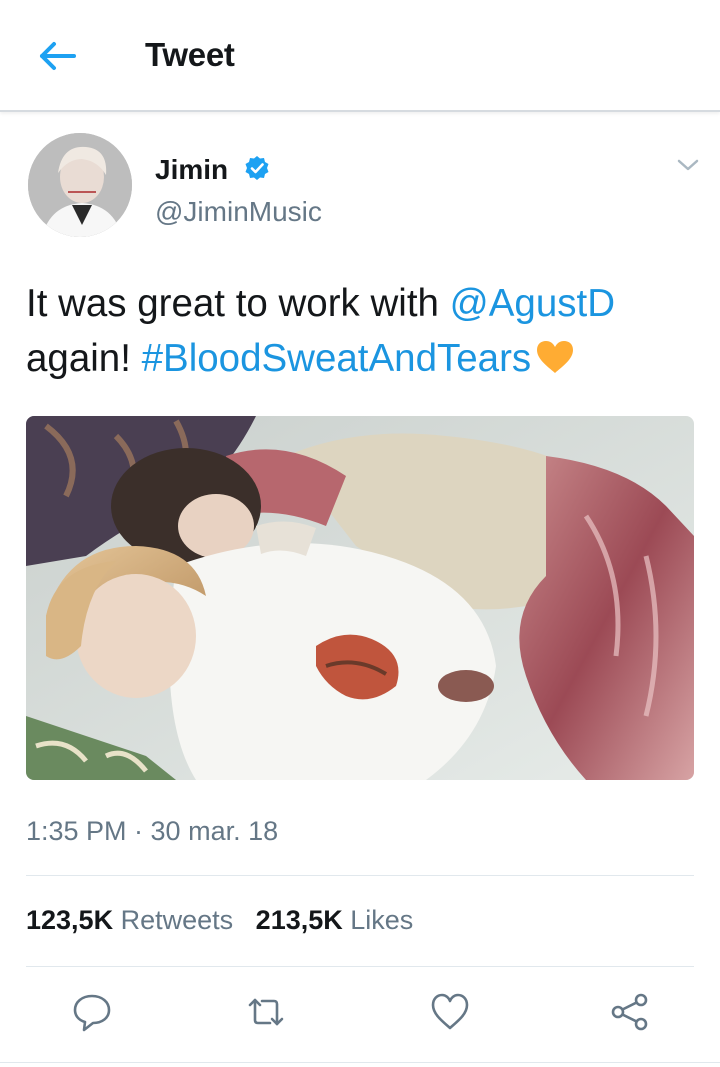 This screenshot has width=720, height=1067. I want to click on tweet-actions, so click(360, 1015).